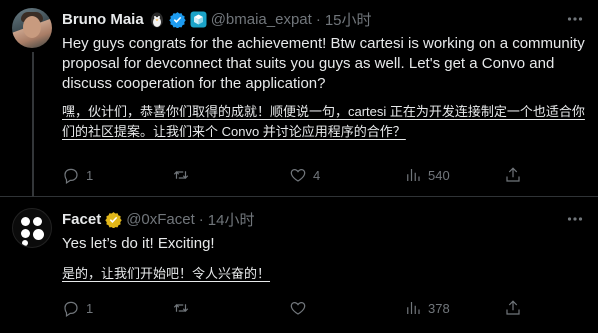 The height and width of the screenshot is (333, 598). Describe the element at coordinates (113, 219) in the screenshot. I see `gold-verified-badge-icon` at that location.